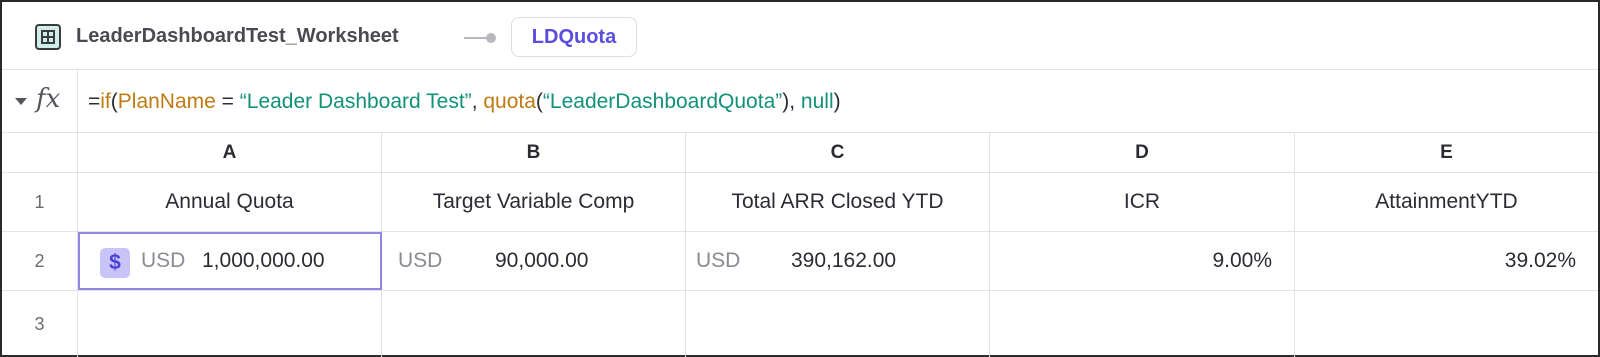  What do you see at coordinates (1446, 202) in the screenshot?
I see `cell-e1: AttainmentYTD` at bounding box center [1446, 202].